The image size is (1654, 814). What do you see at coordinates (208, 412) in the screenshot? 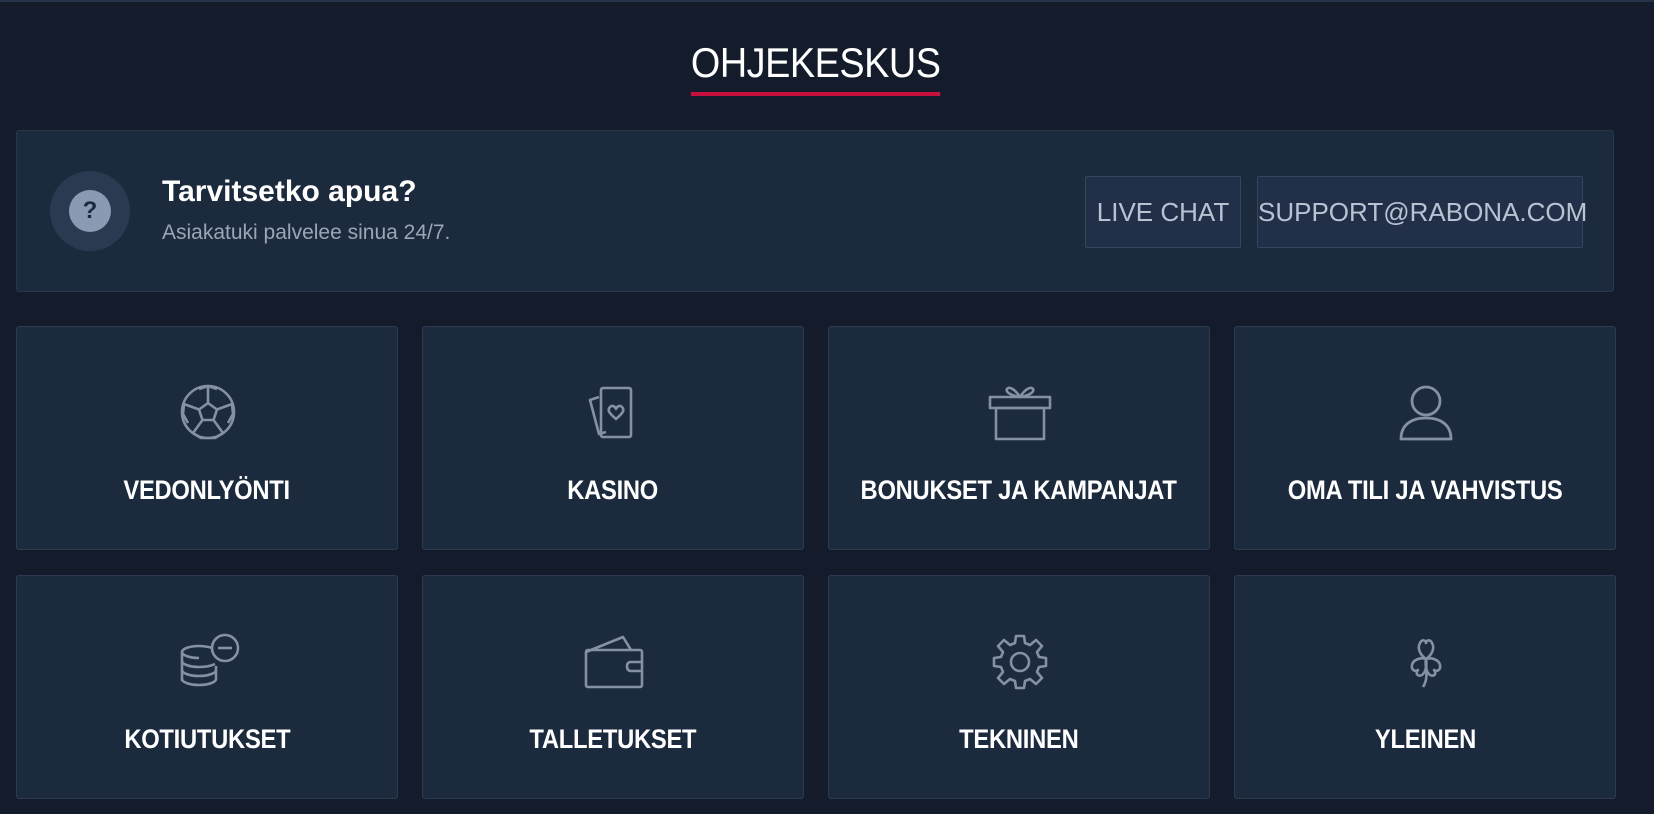
I see `football-icon` at bounding box center [208, 412].